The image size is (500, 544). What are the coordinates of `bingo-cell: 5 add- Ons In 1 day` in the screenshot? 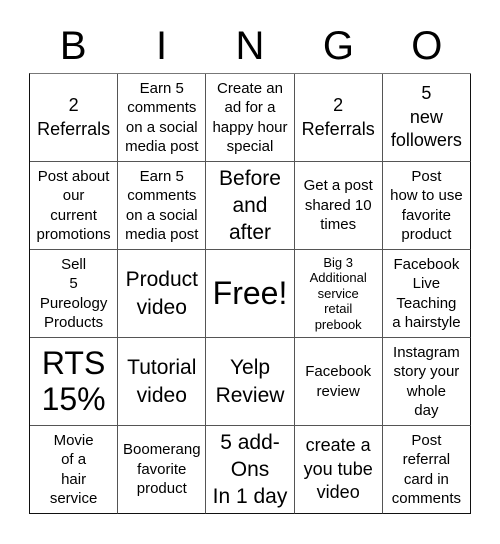 It's located at (250, 470).